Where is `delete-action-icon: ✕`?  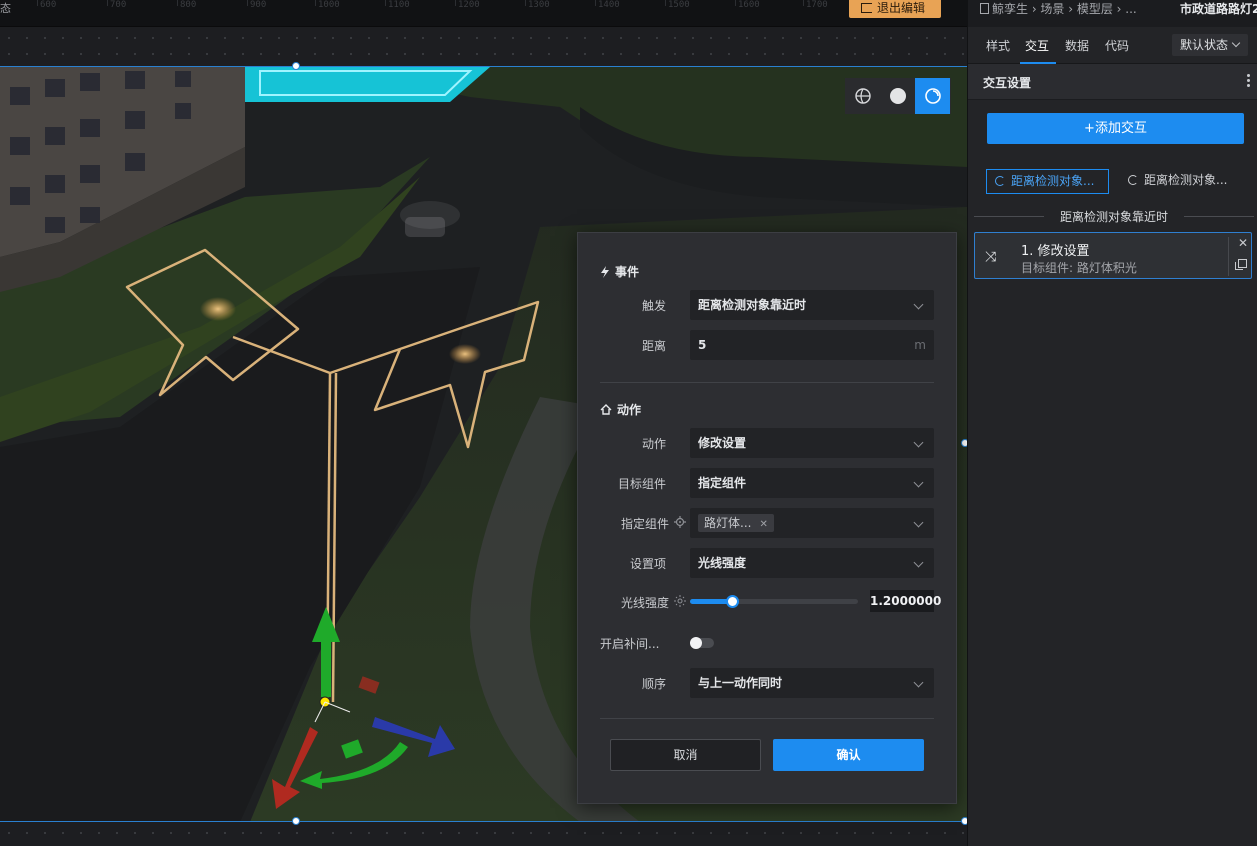 delete-action-icon: ✕ is located at coordinates (1243, 243).